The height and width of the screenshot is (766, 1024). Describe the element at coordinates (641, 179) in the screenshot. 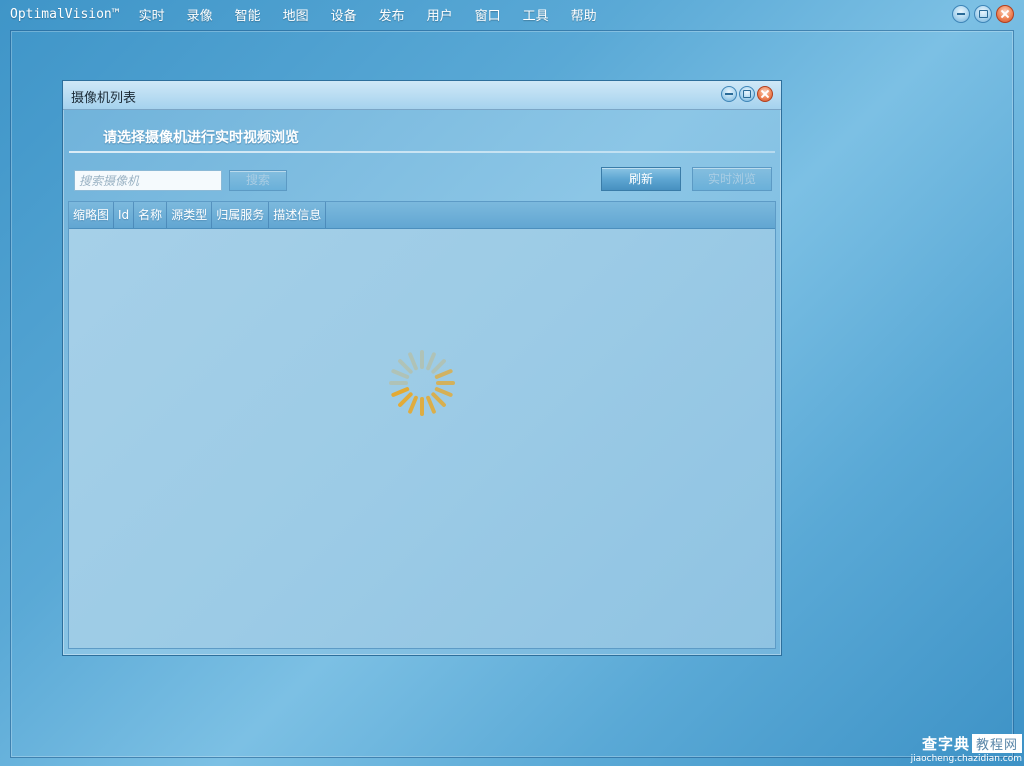

I see `refresh-button: 刷新` at that location.